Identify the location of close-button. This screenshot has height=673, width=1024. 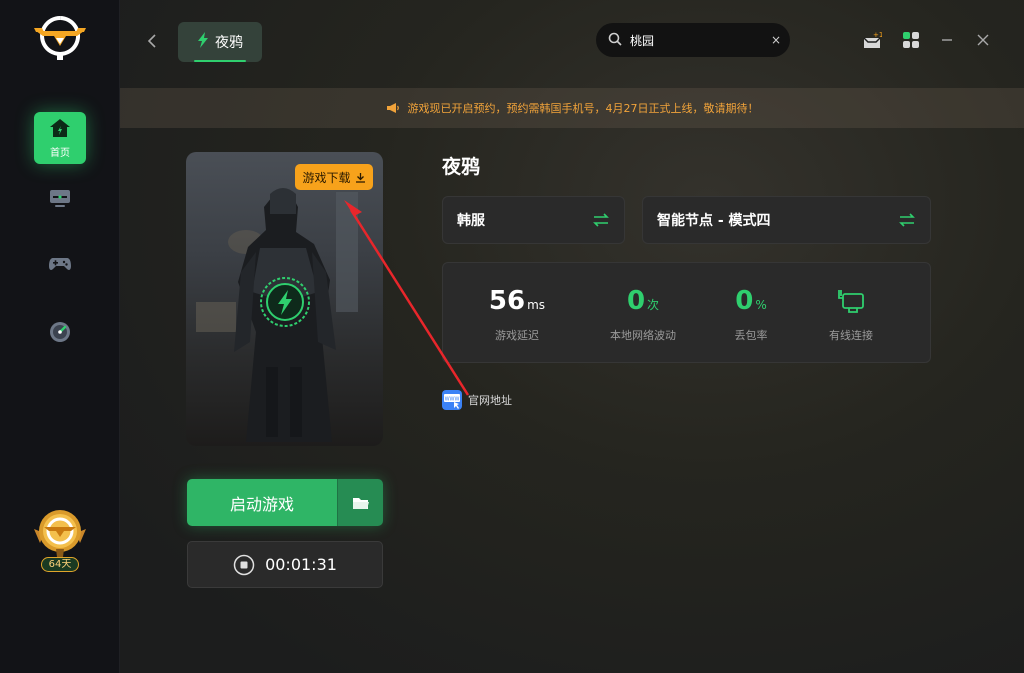
(983, 40).